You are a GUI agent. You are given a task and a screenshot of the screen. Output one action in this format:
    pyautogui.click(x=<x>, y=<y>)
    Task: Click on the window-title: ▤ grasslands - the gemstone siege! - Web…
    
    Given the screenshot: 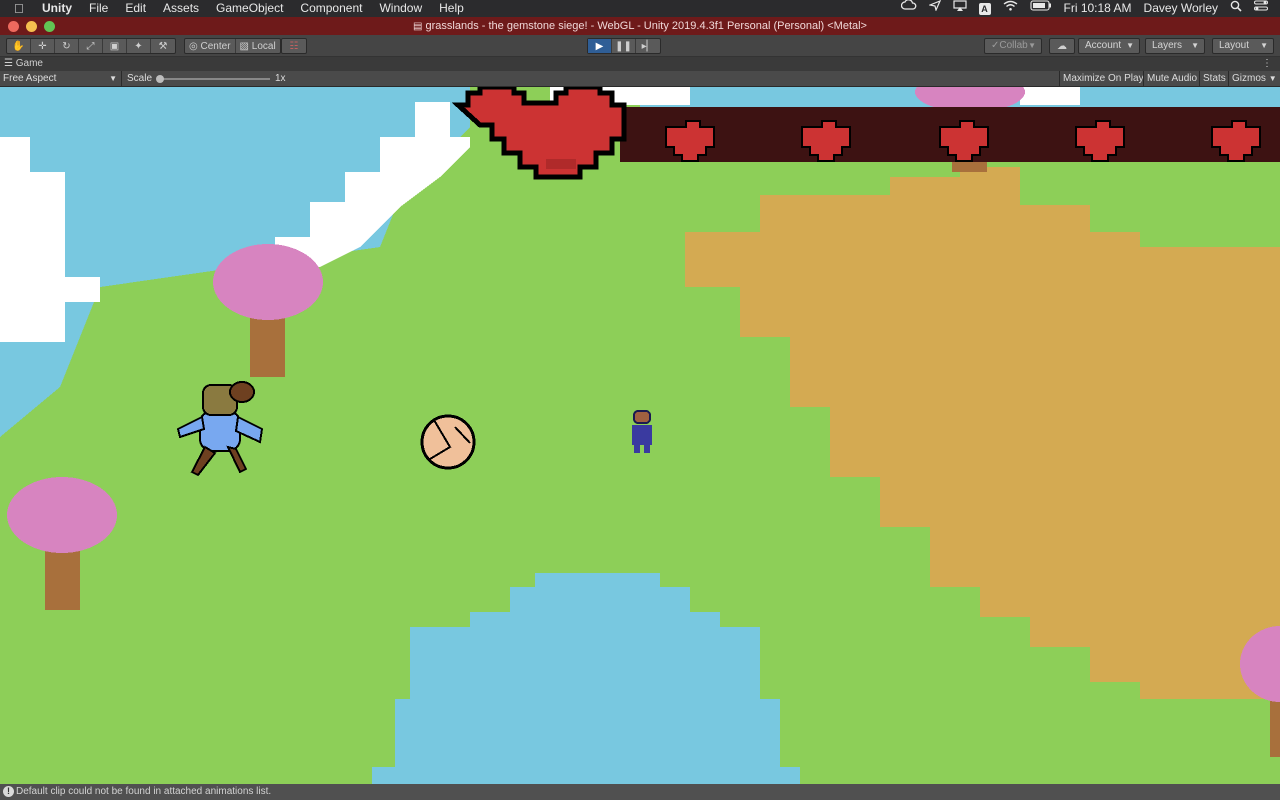 What is the action you would take?
    pyautogui.click(x=640, y=26)
    